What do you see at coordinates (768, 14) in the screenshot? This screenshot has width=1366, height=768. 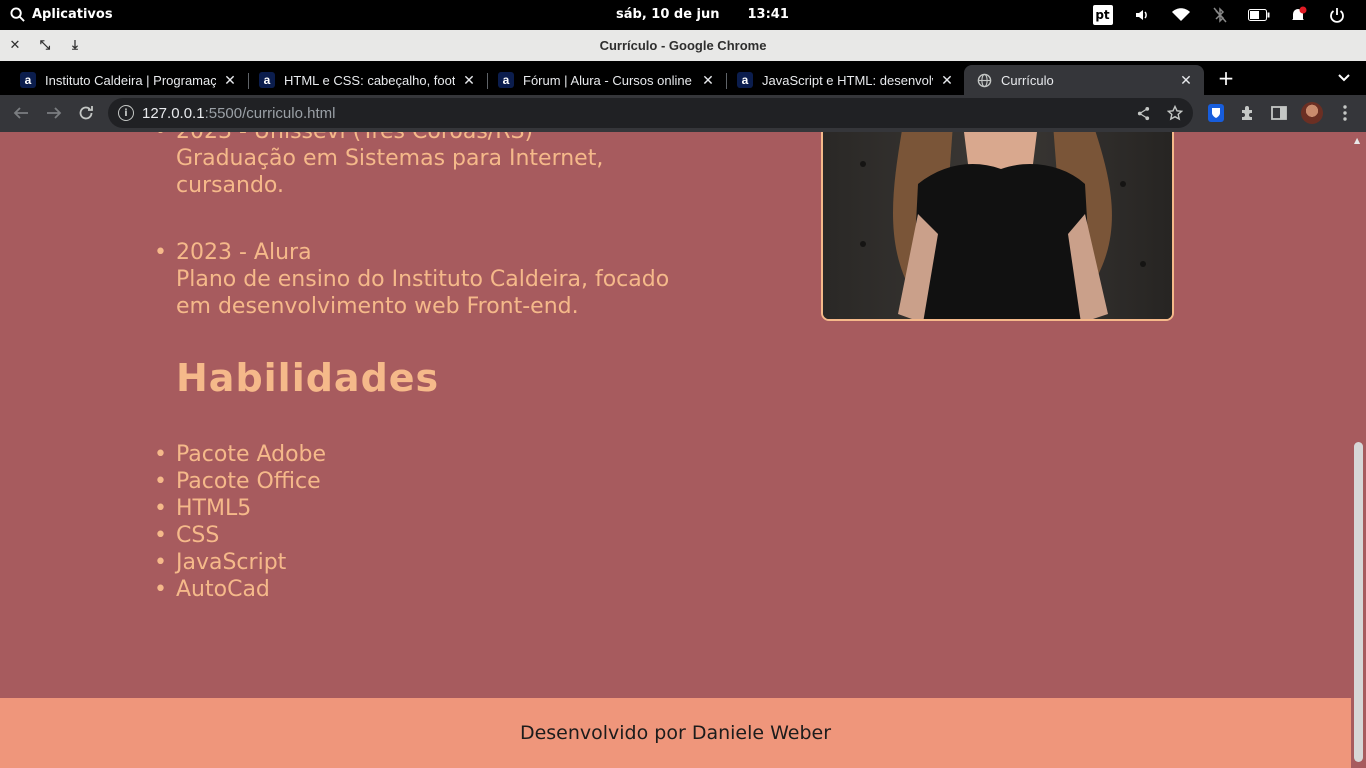 I see `time-label: 13:41` at bounding box center [768, 14].